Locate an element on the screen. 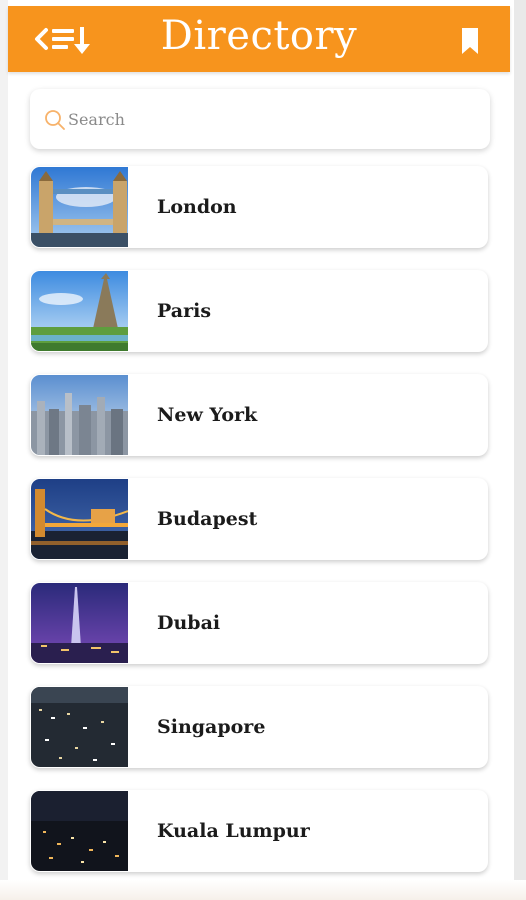 The image size is (526, 900). city-name: New York is located at coordinates (207, 415).